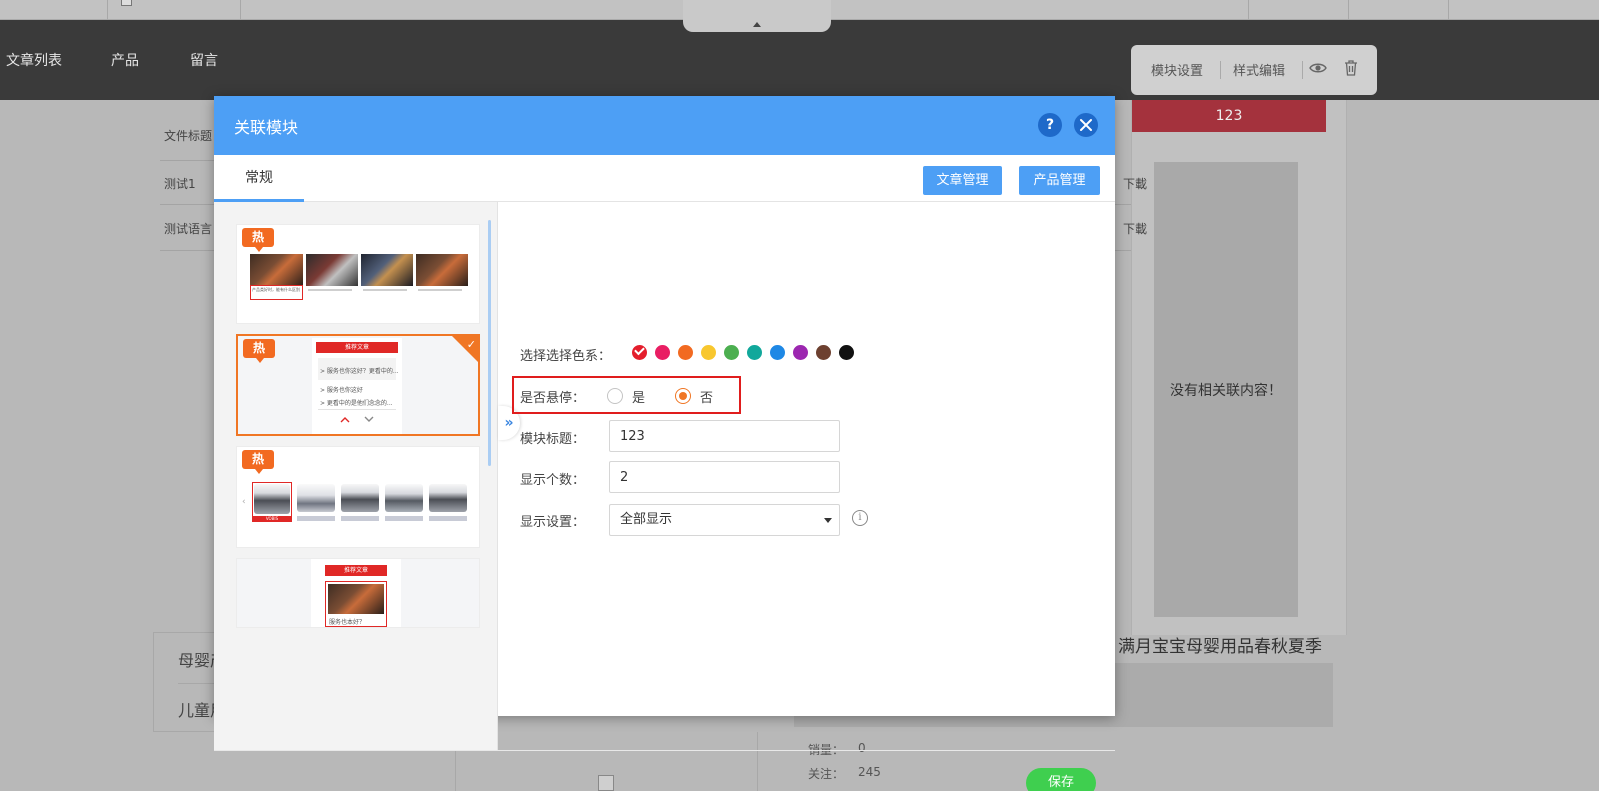 Image resolution: width=1599 pixels, height=791 pixels. What do you see at coordinates (125, 60) in the screenshot?
I see `nav-item-products: 产品` at bounding box center [125, 60].